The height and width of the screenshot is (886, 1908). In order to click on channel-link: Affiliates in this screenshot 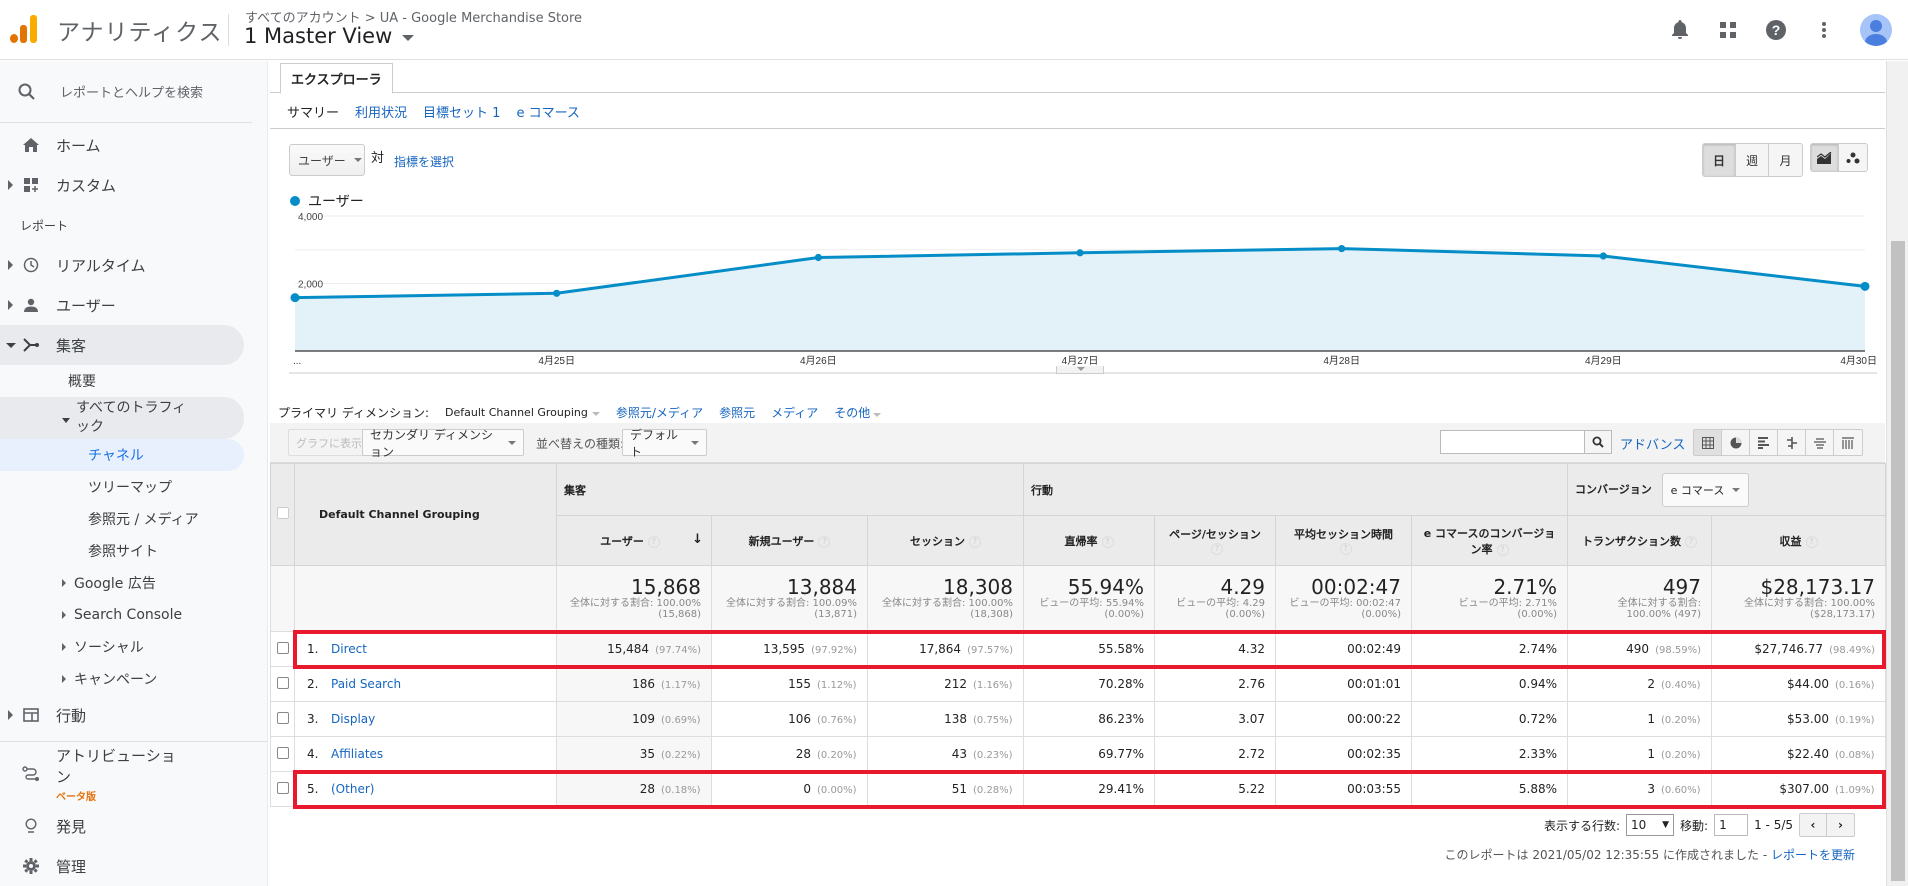, I will do `click(357, 754)`.